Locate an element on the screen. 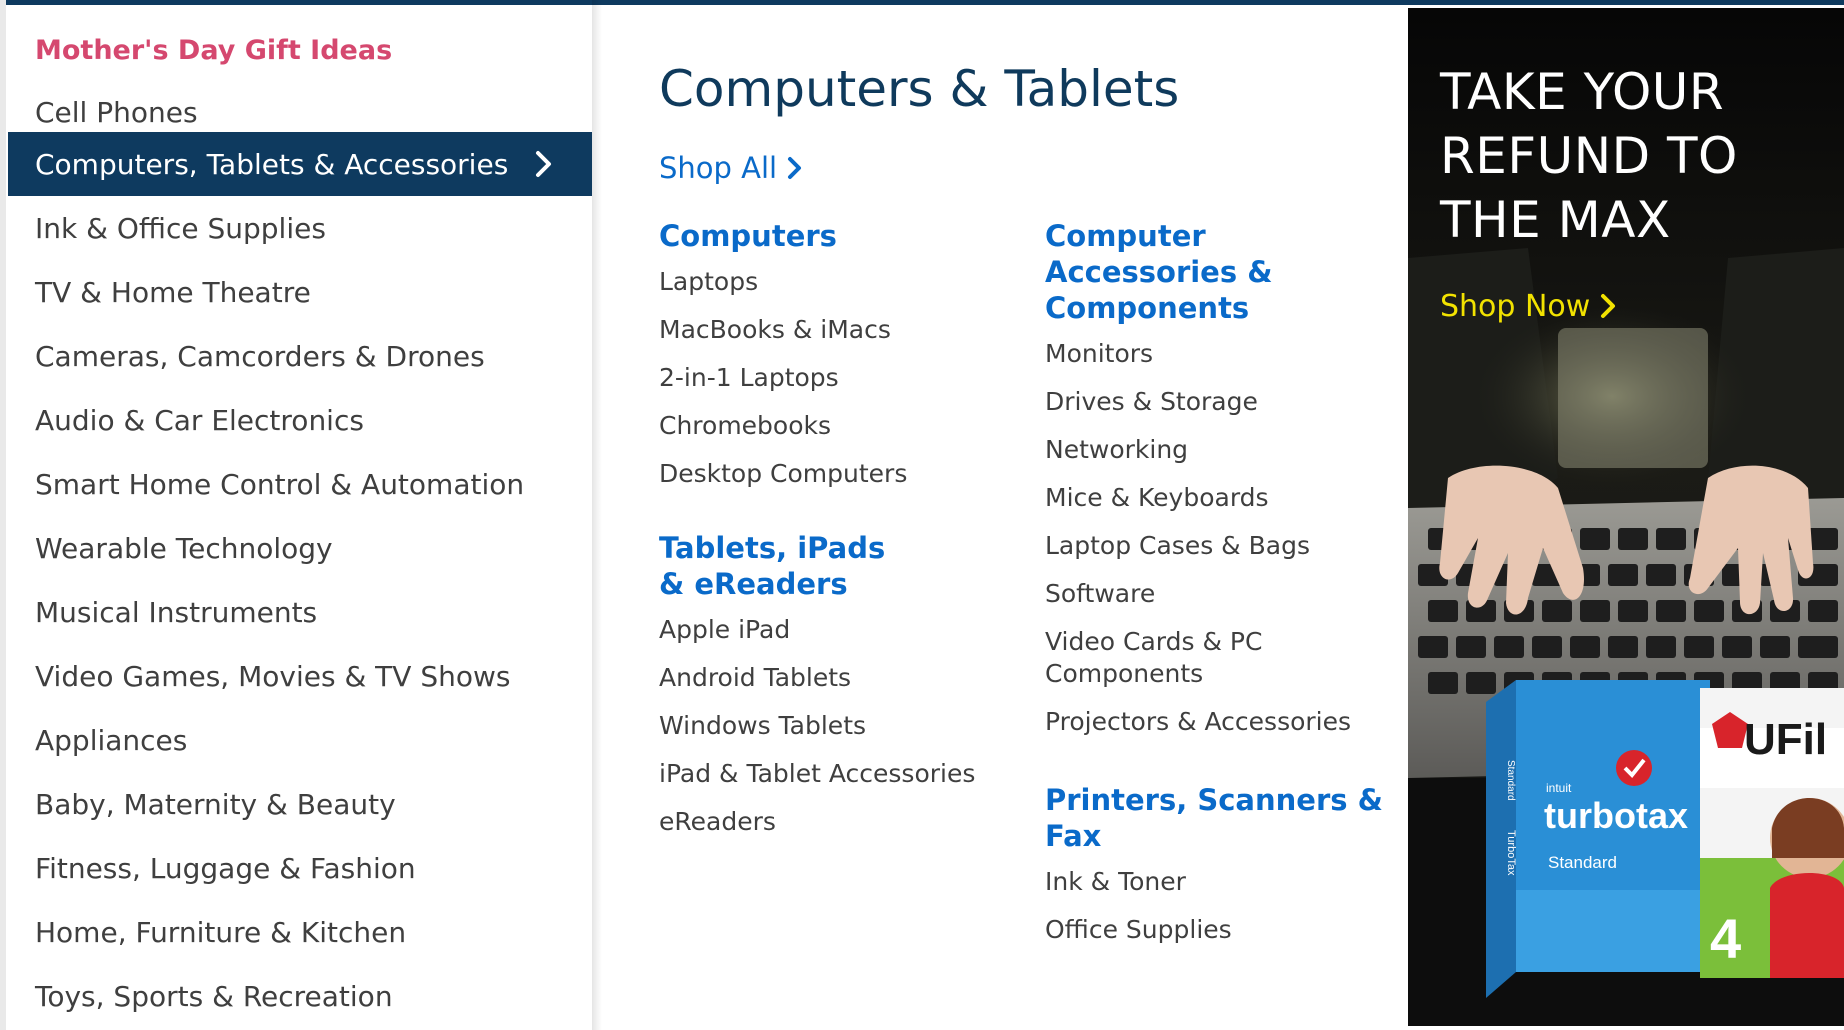 The height and width of the screenshot is (1030, 1844). sidebar-item-smart-home: Smart Home Control & Automation is located at coordinates (300, 484).